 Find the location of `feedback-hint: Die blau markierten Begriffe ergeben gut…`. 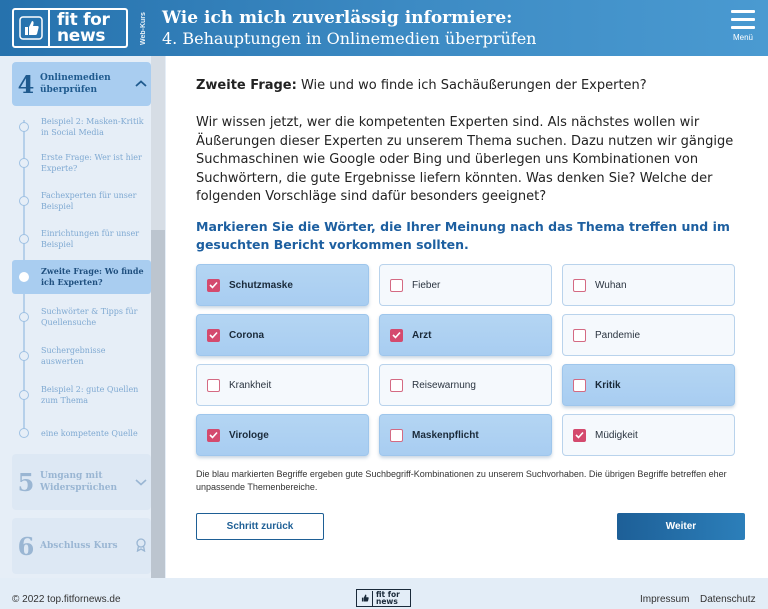

feedback-hint: Die blau markierten Begriffe ergeben gut… is located at coordinates (461, 480).